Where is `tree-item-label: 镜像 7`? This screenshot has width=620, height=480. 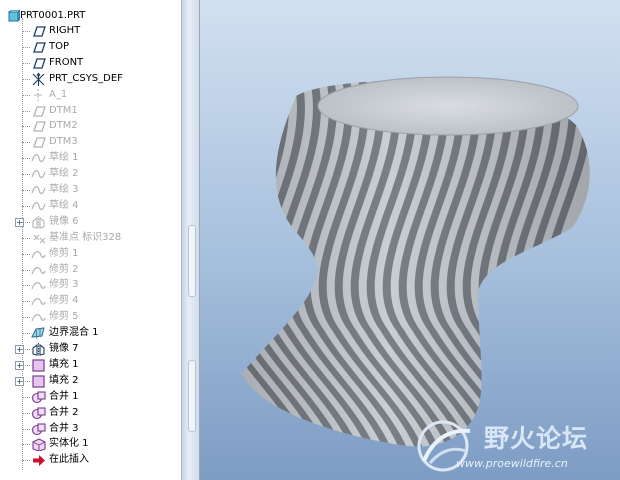 tree-item-label: 镜像 7 is located at coordinates (64, 348).